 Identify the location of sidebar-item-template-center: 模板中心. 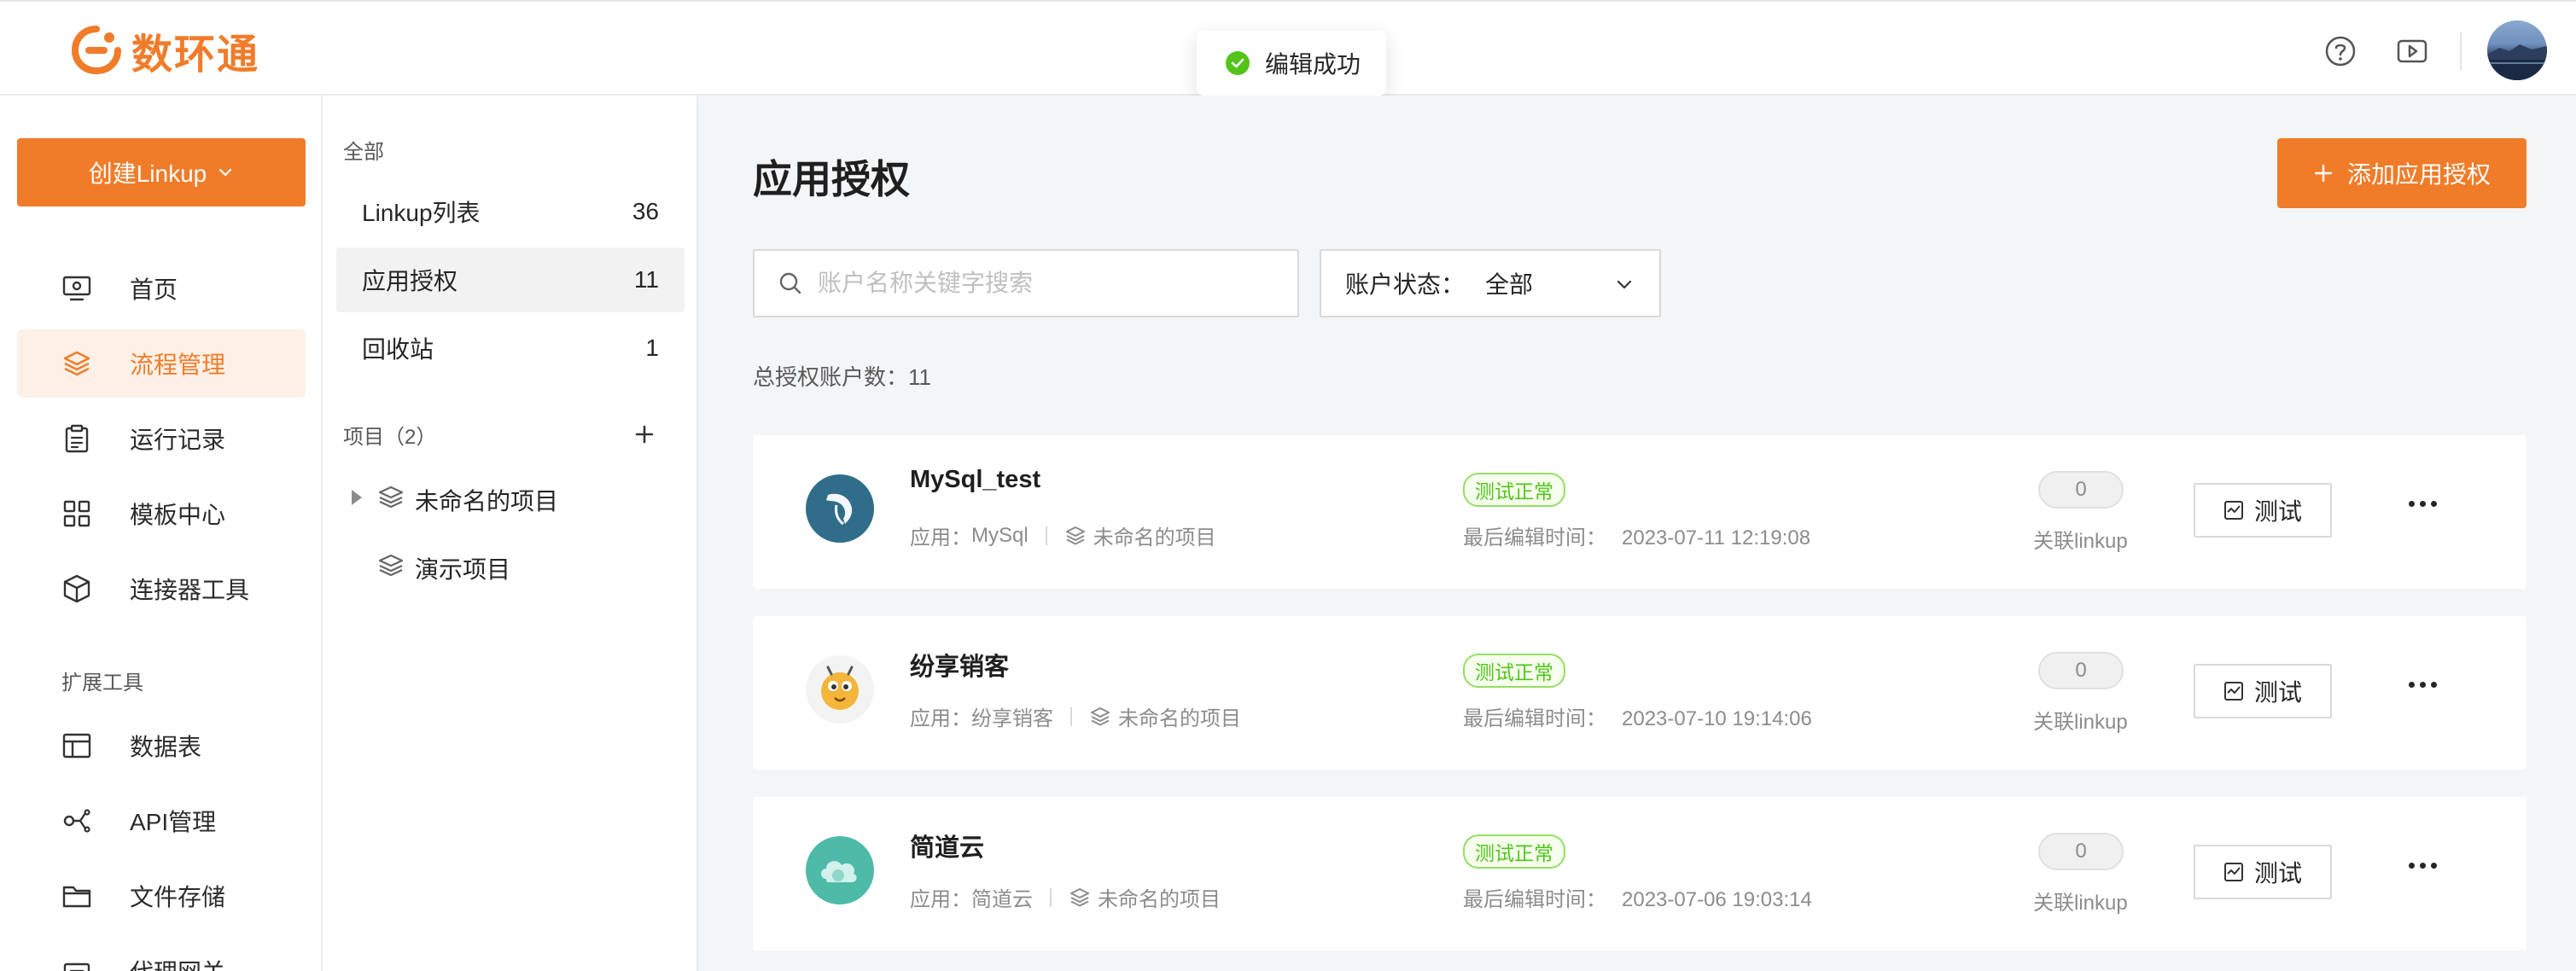
(161, 514).